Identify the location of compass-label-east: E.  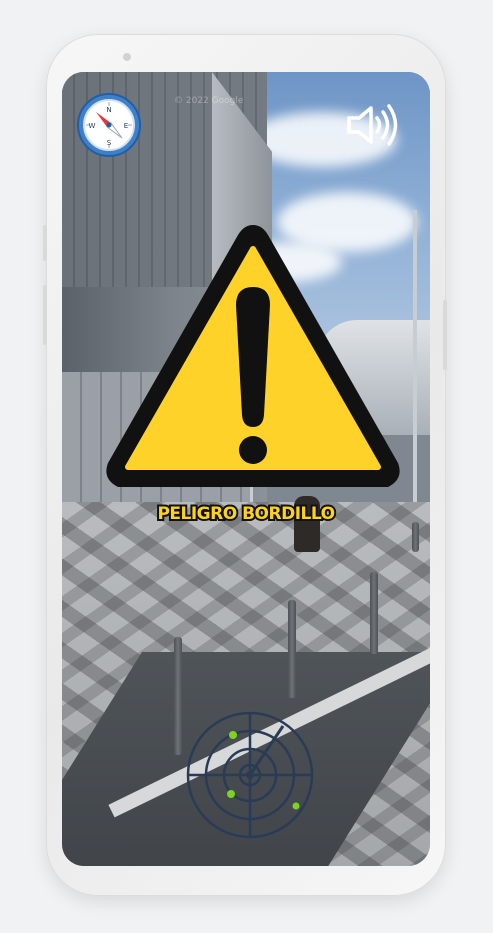
(126, 126).